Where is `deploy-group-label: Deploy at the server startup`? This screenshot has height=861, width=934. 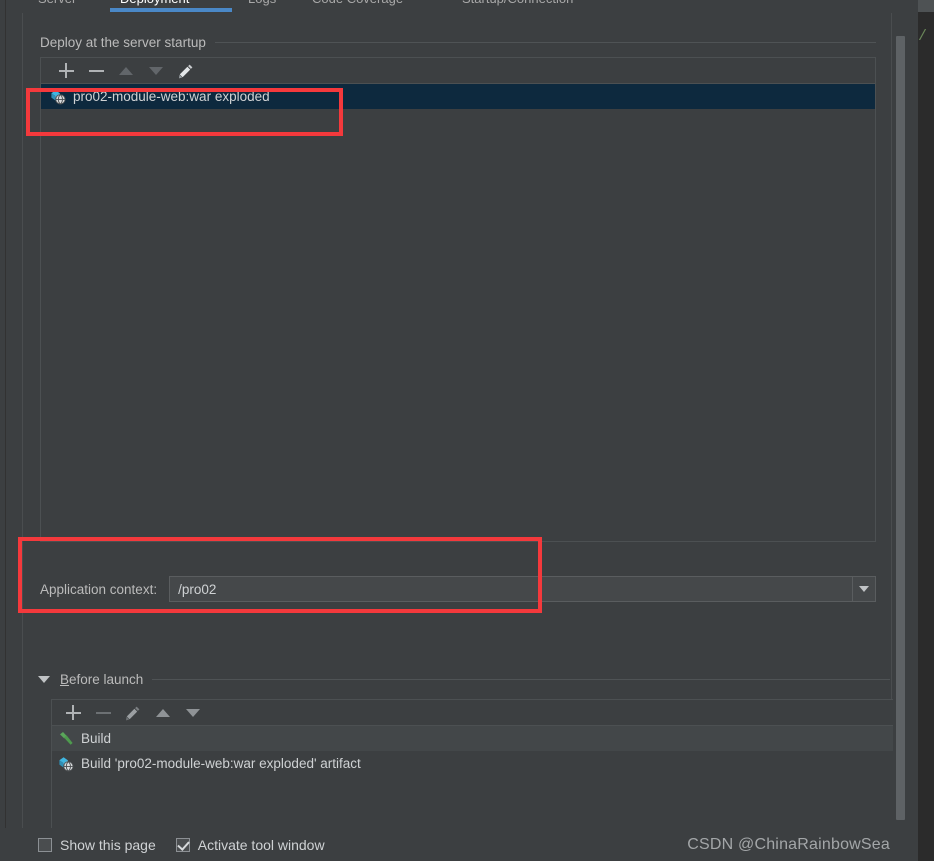 deploy-group-label: Deploy at the server startup is located at coordinates (123, 42).